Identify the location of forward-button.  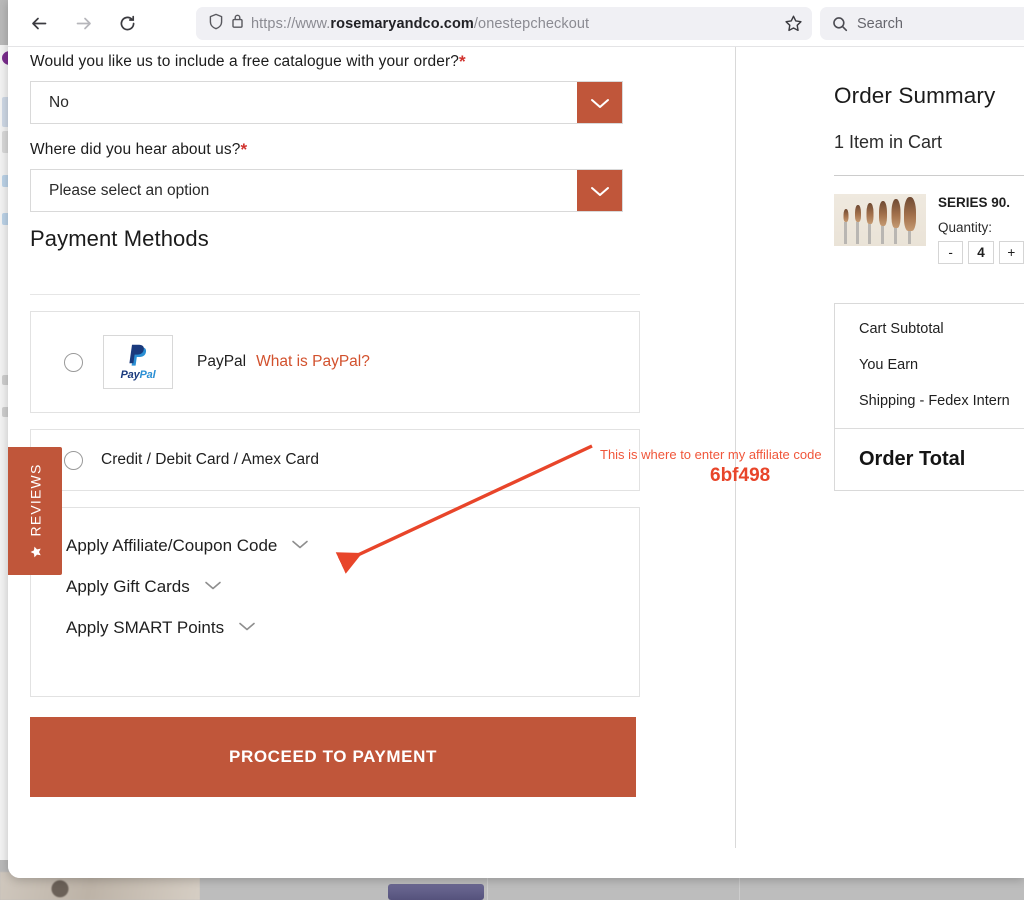
(83, 23).